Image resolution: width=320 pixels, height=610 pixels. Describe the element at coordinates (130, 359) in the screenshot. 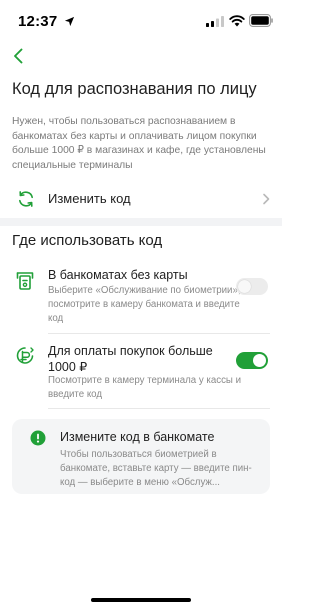

I see `purchases-option-title: Для оплаты покупок больше 1000 ₽` at that location.